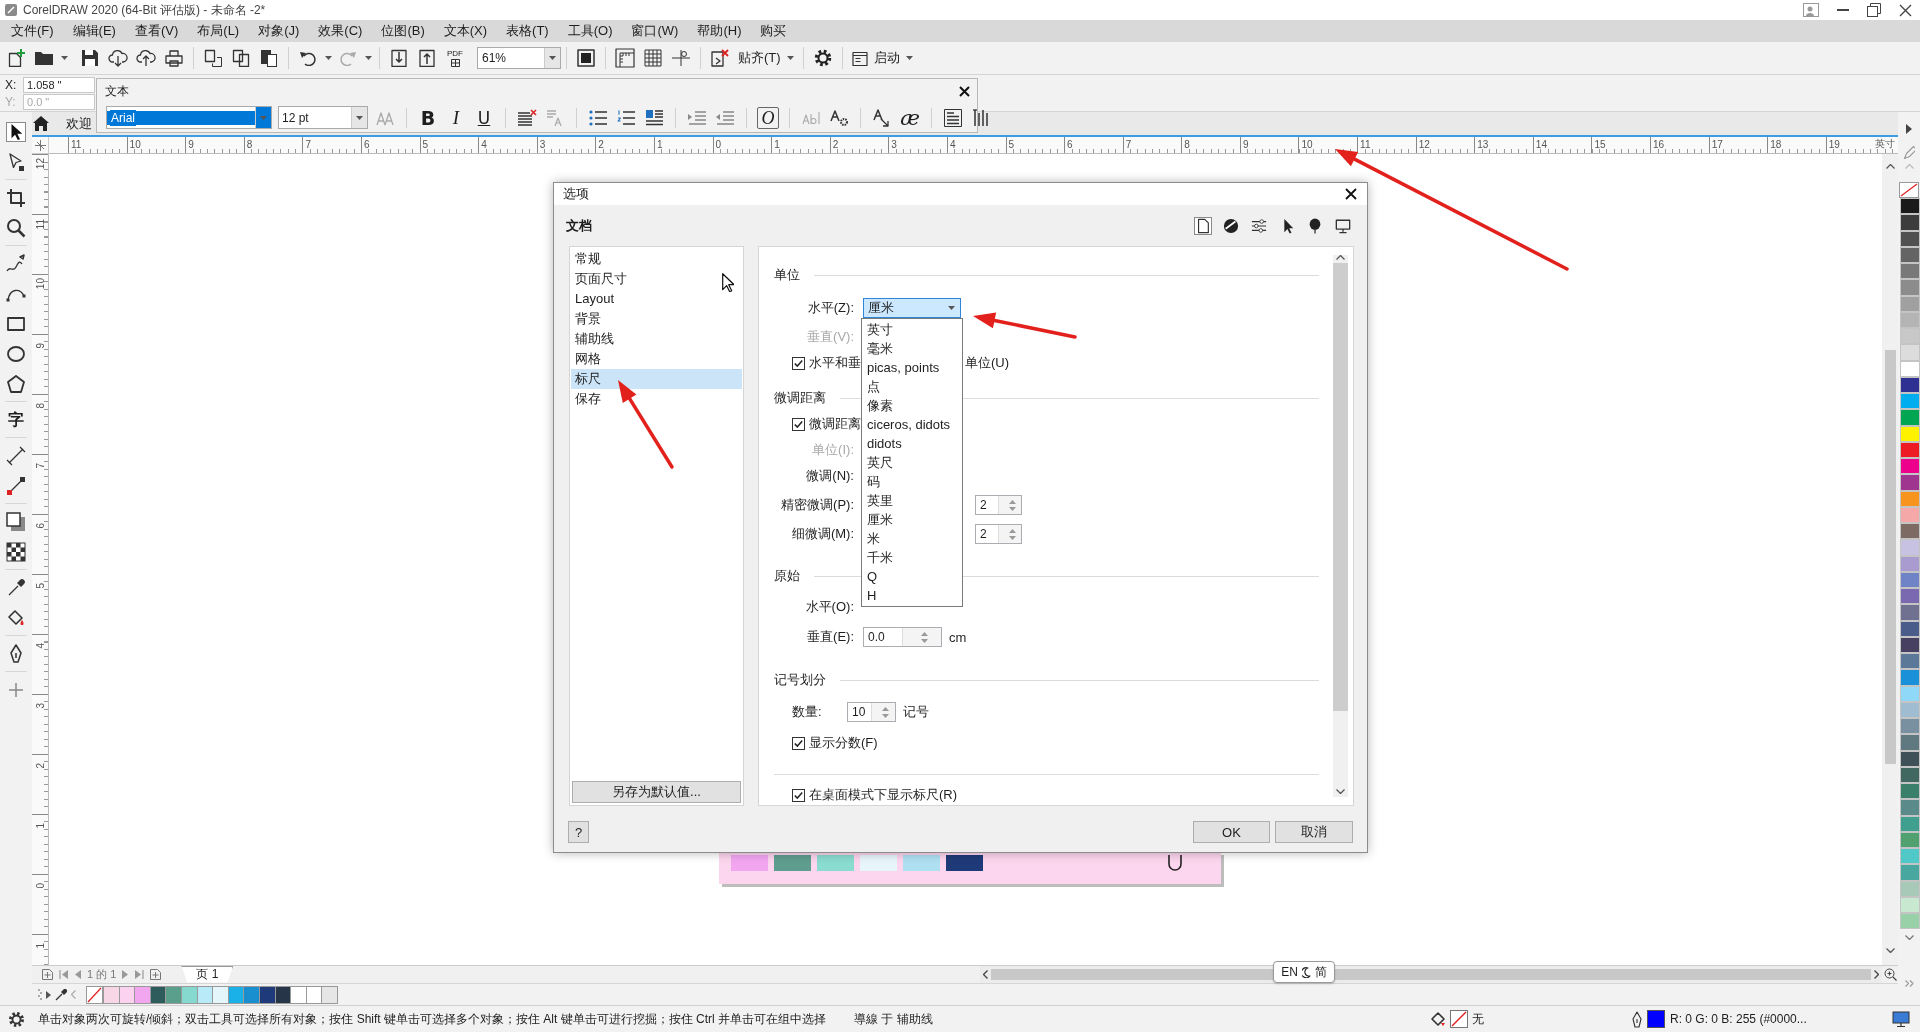 The height and width of the screenshot is (1032, 1920). What do you see at coordinates (912, 576) in the screenshot?
I see `dropdown-option: Q` at bounding box center [912, 576].